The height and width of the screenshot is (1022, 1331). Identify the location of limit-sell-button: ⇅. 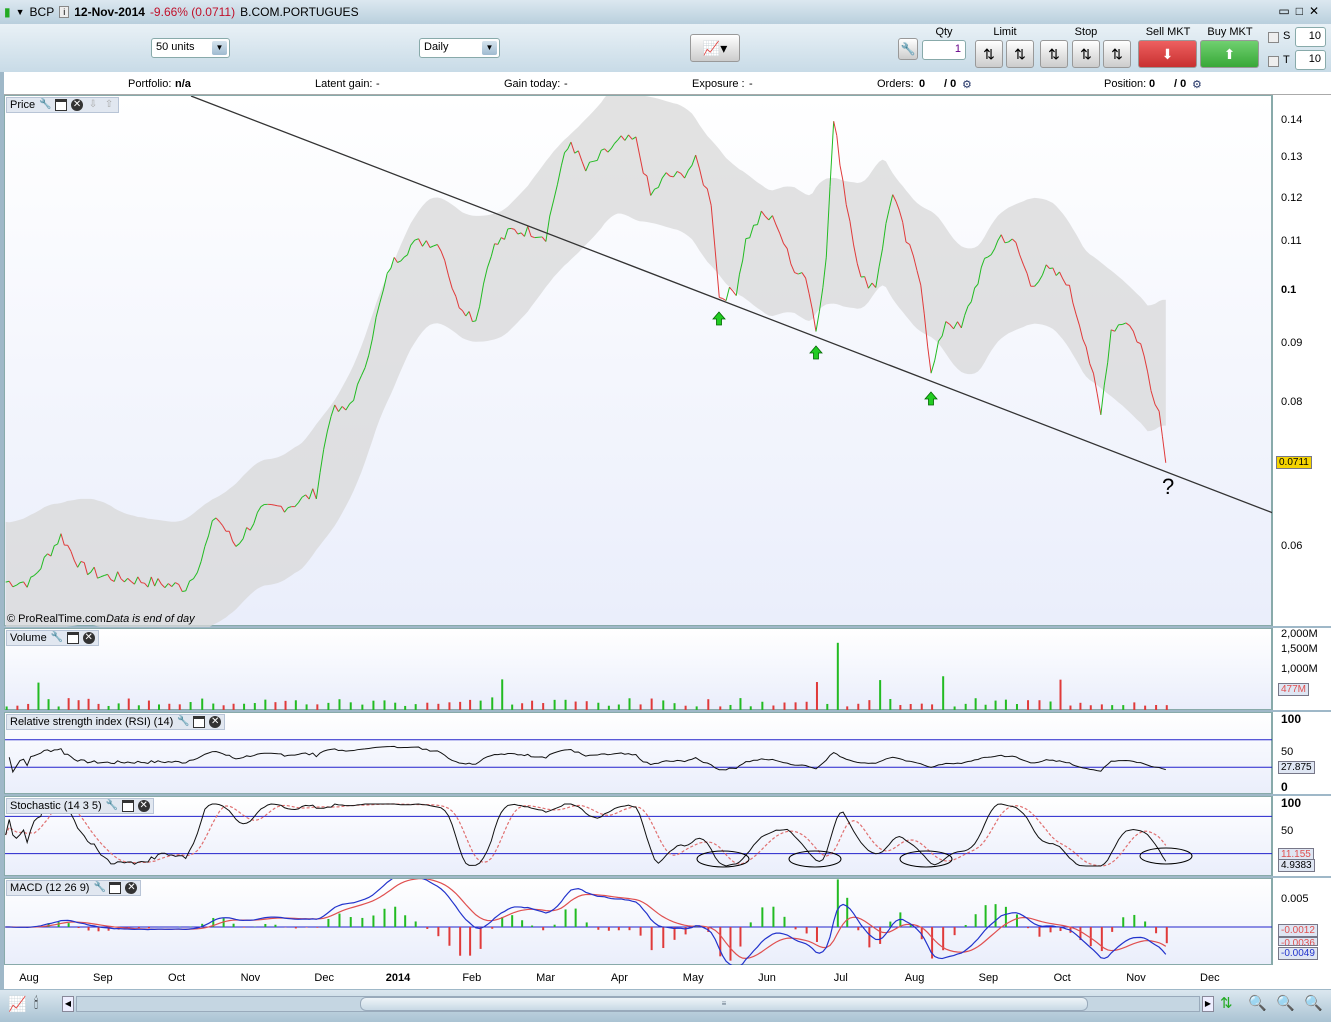
(1020, 54).